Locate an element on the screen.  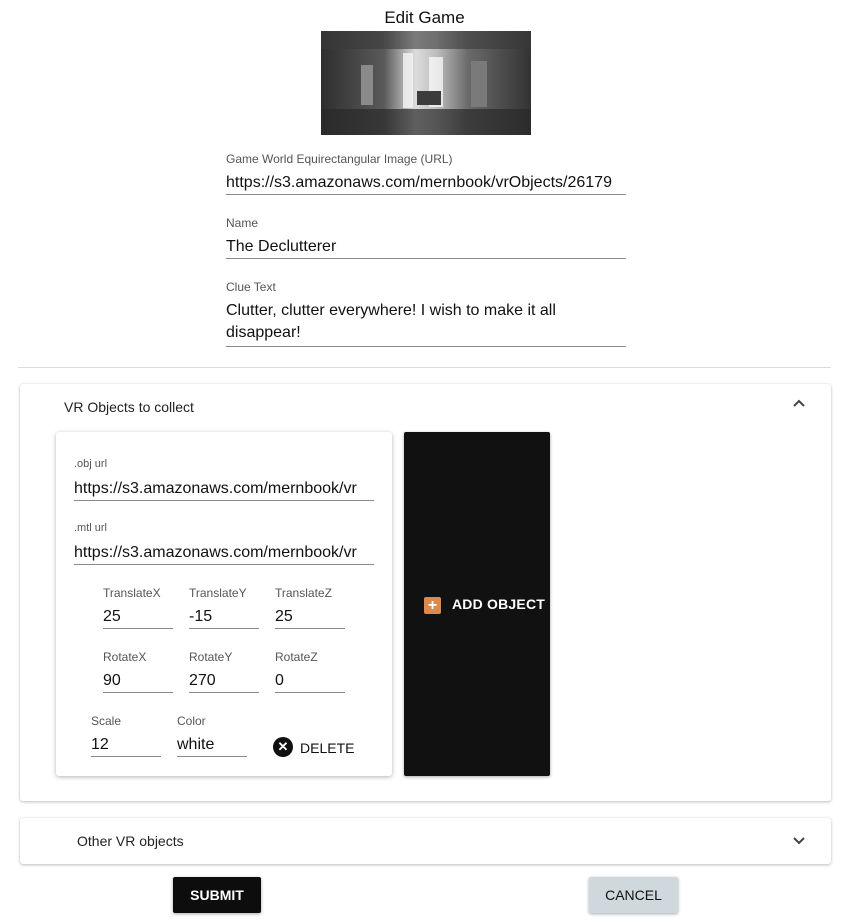
close-circle-icon: ✕ is located at coordinates (283, 747).